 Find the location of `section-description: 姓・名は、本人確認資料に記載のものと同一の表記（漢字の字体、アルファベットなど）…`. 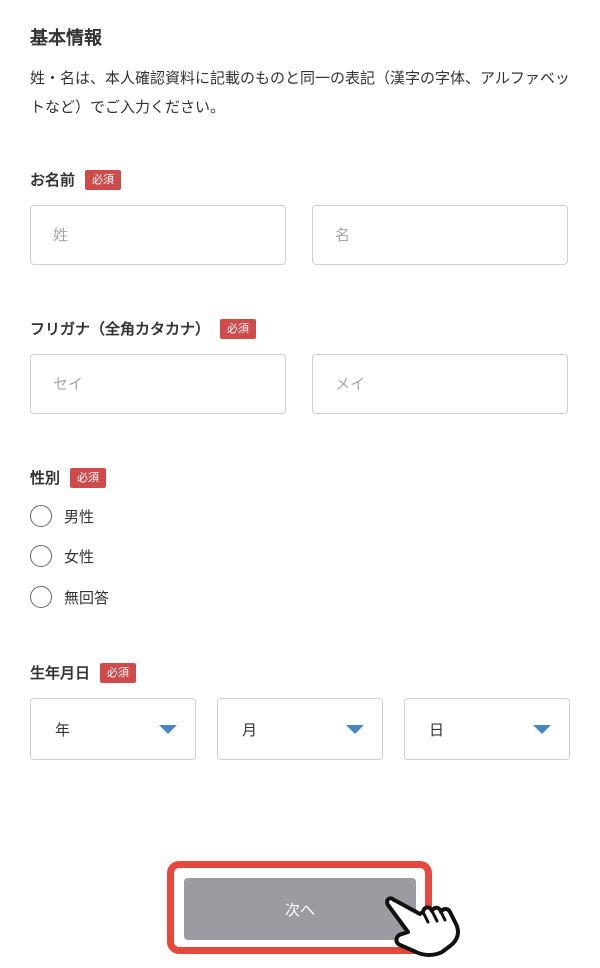

section-description: 姓・名は、本人確認資料に記載のものと同一の表記（漢字の字体、アルファベットなど）… is located at coordinates (300, 92).